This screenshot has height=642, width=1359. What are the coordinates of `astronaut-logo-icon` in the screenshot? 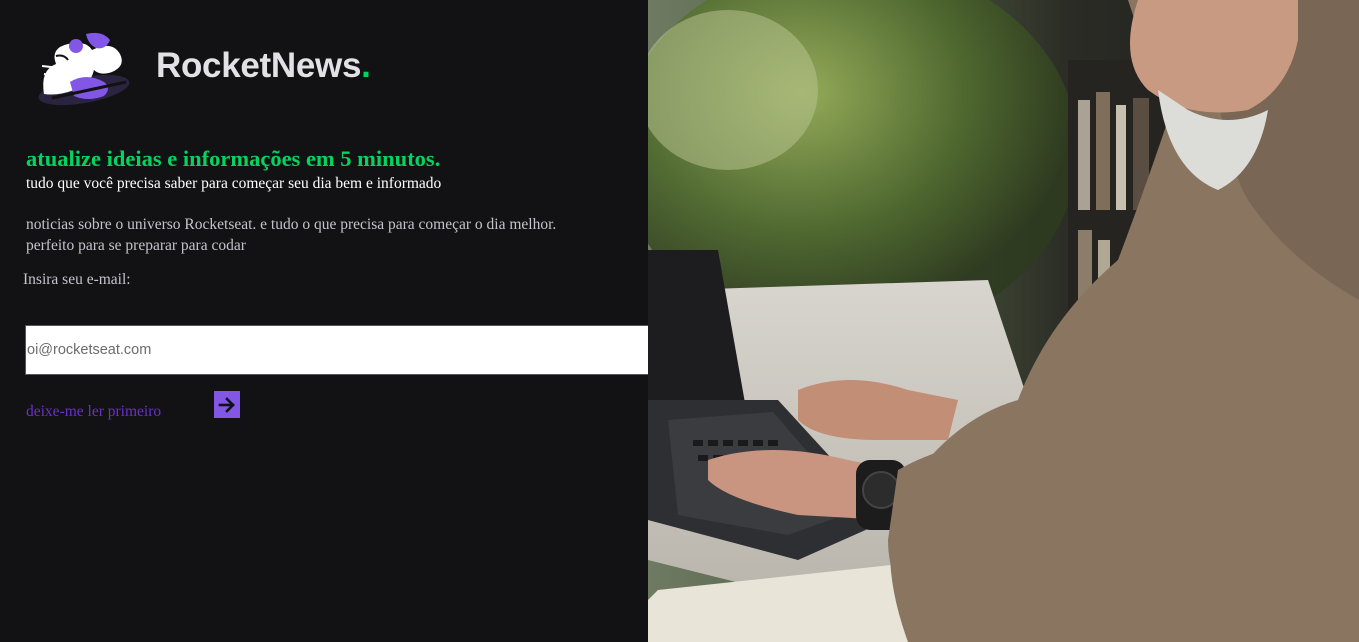 It's located at (84, 69).